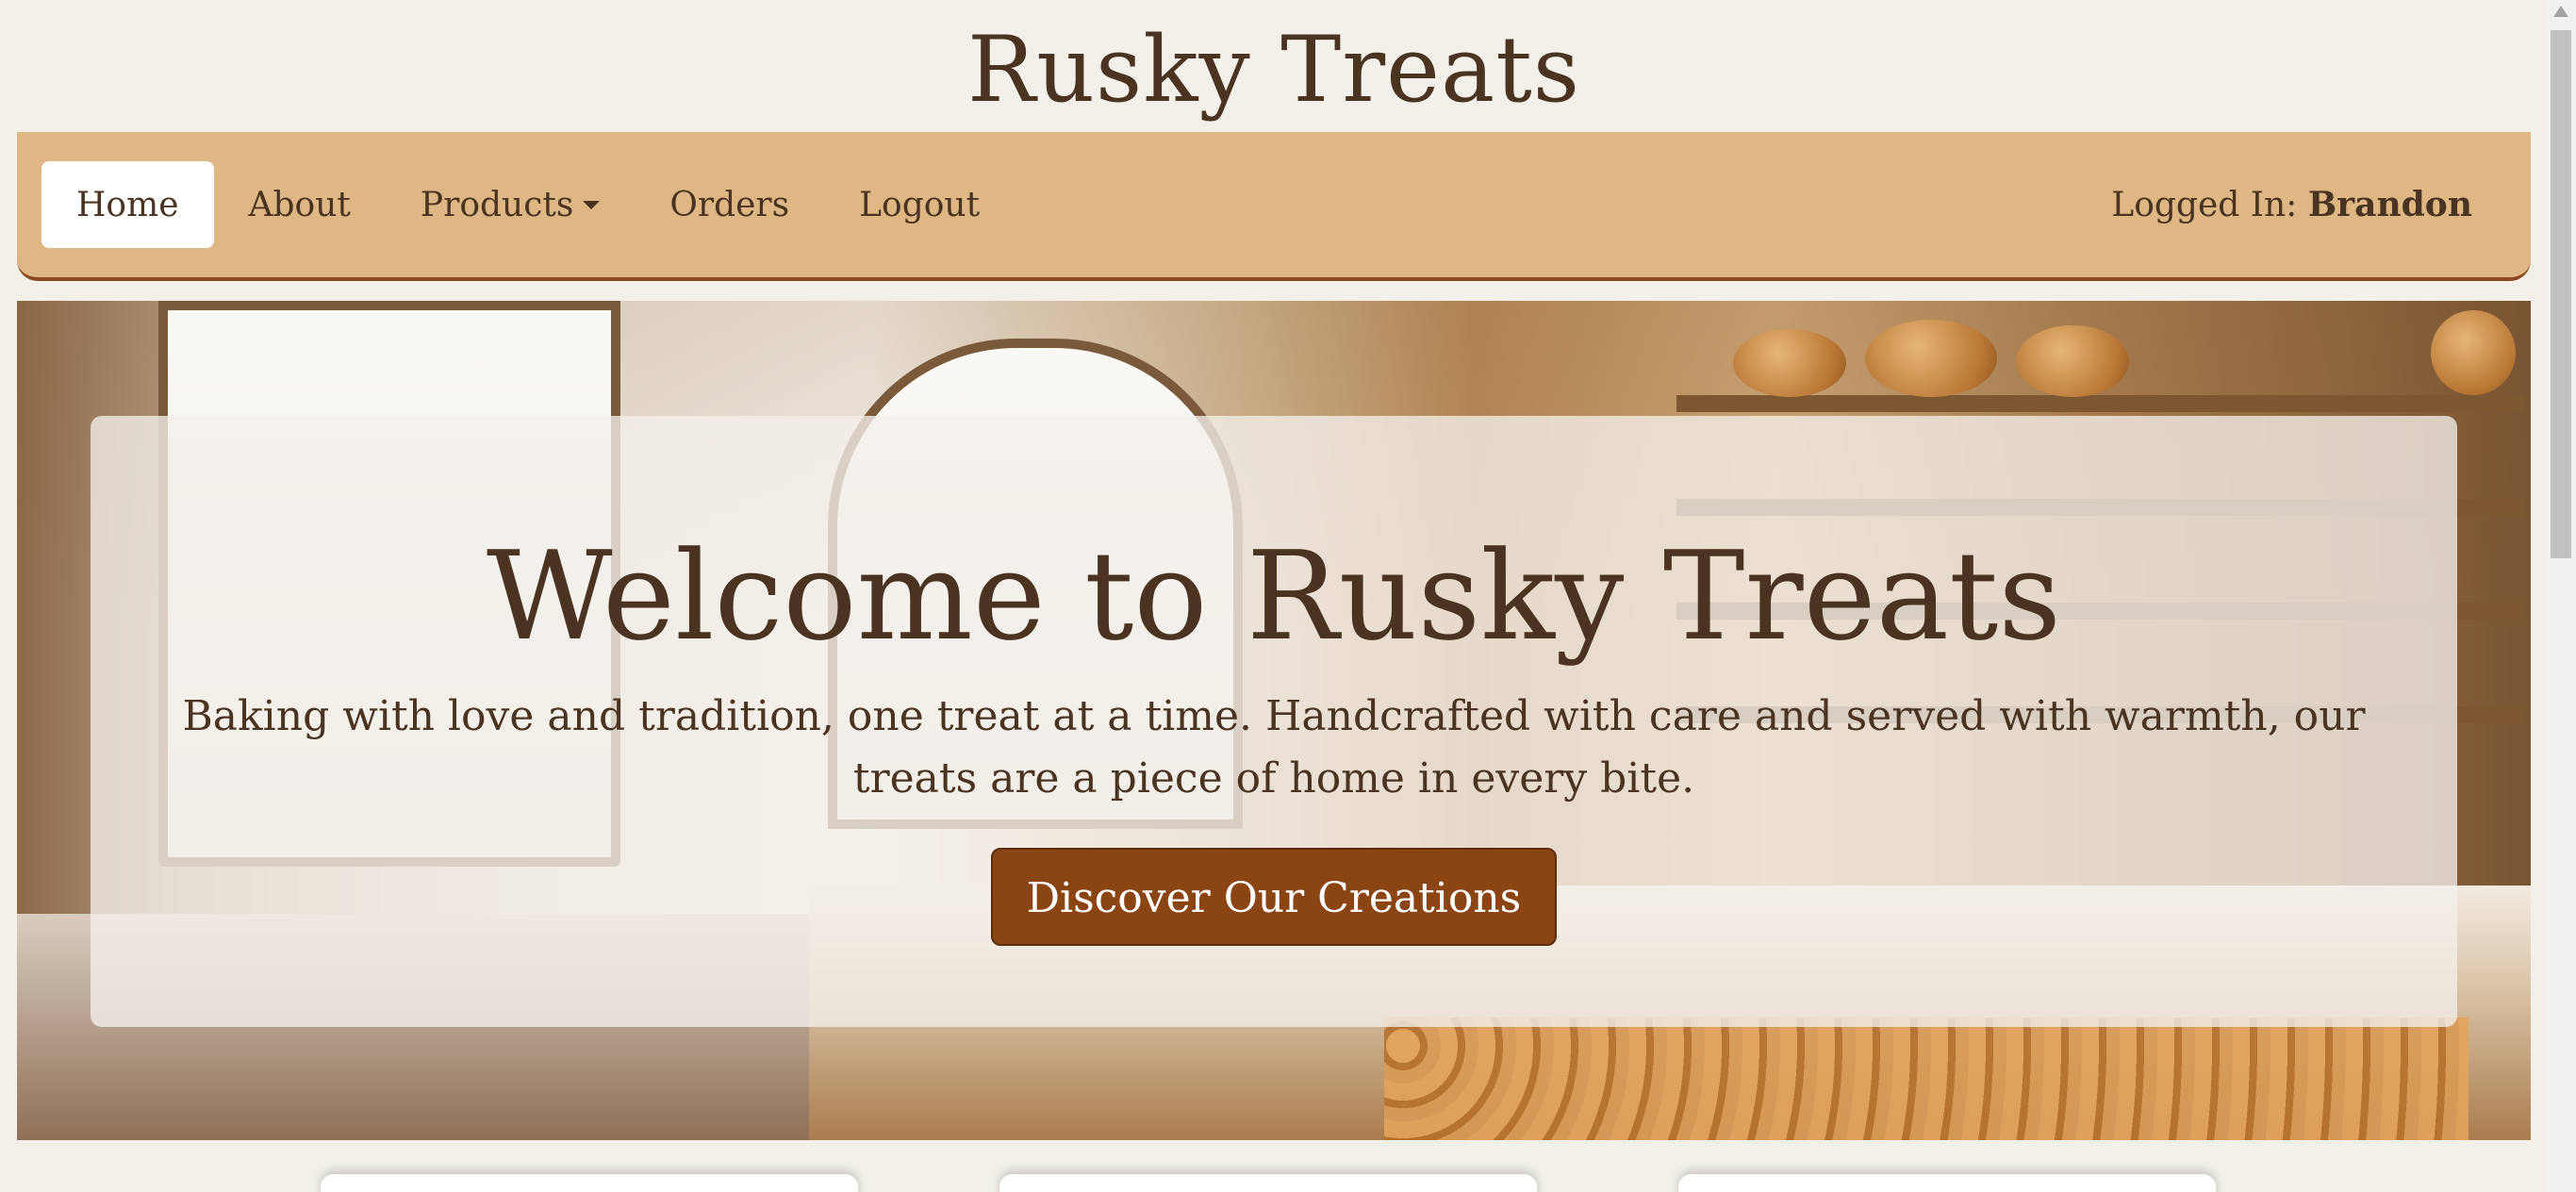  What do you see at coordinates (1274, 897) in the screenshot?
I see `discover-creations-button: Discover Our Creations` at bounding box center [1274, 897].